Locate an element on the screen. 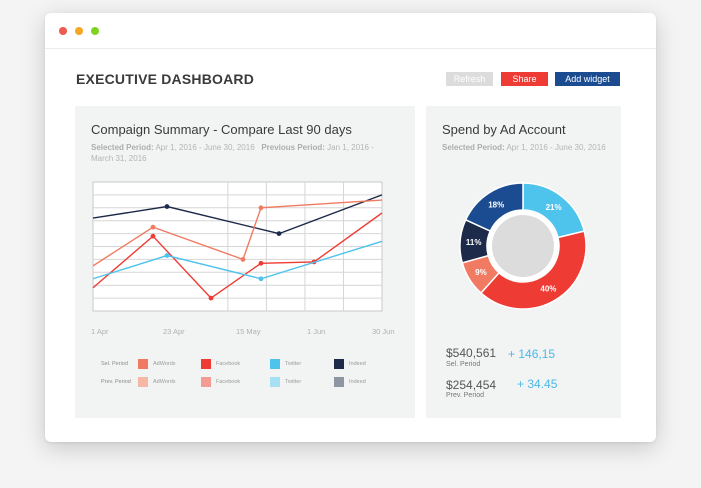  refresh-button: Refresh is located at coordinates (469, 79).